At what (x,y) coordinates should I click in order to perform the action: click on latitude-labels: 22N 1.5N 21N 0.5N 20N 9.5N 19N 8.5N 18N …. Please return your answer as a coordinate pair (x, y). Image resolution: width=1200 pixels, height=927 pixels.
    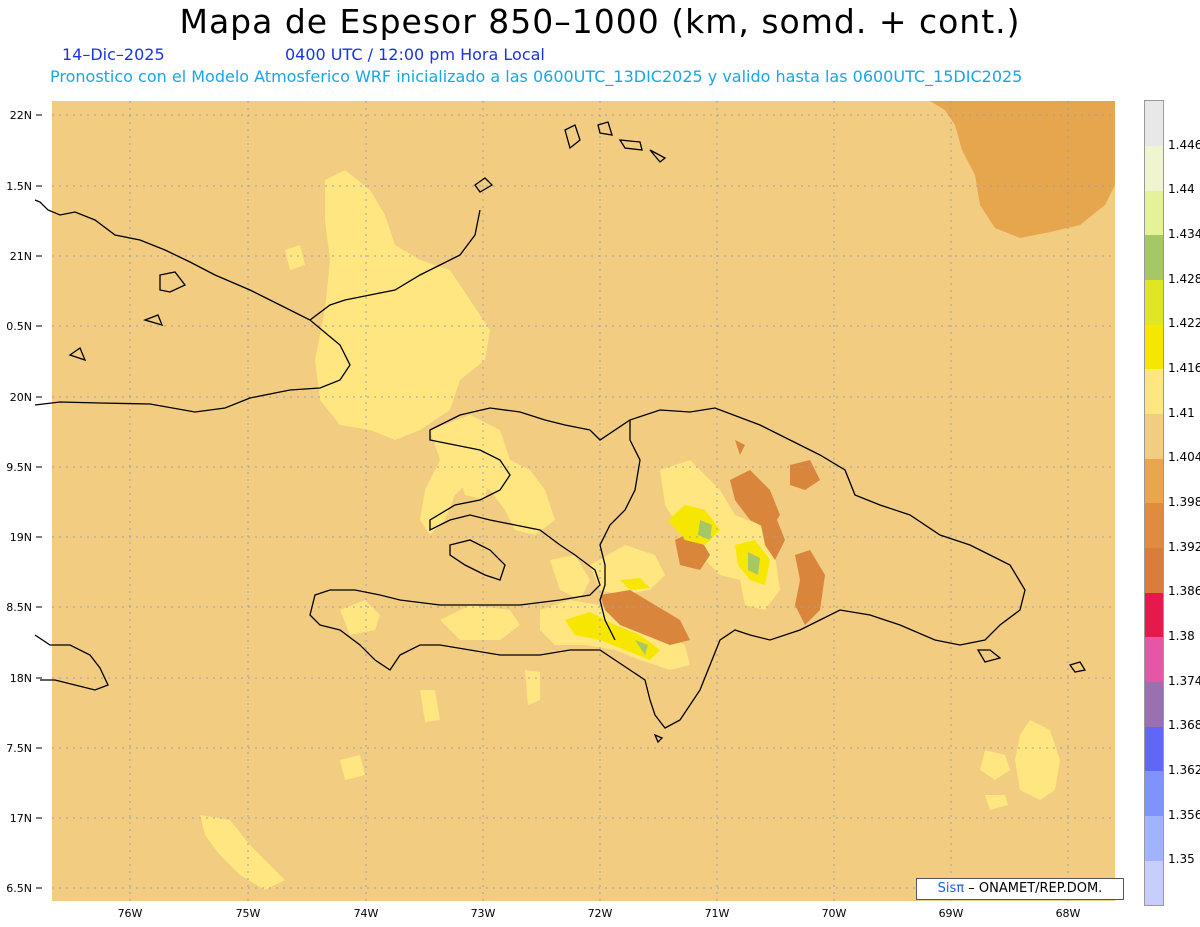
    Looking at the image, I should click on (19, 502).